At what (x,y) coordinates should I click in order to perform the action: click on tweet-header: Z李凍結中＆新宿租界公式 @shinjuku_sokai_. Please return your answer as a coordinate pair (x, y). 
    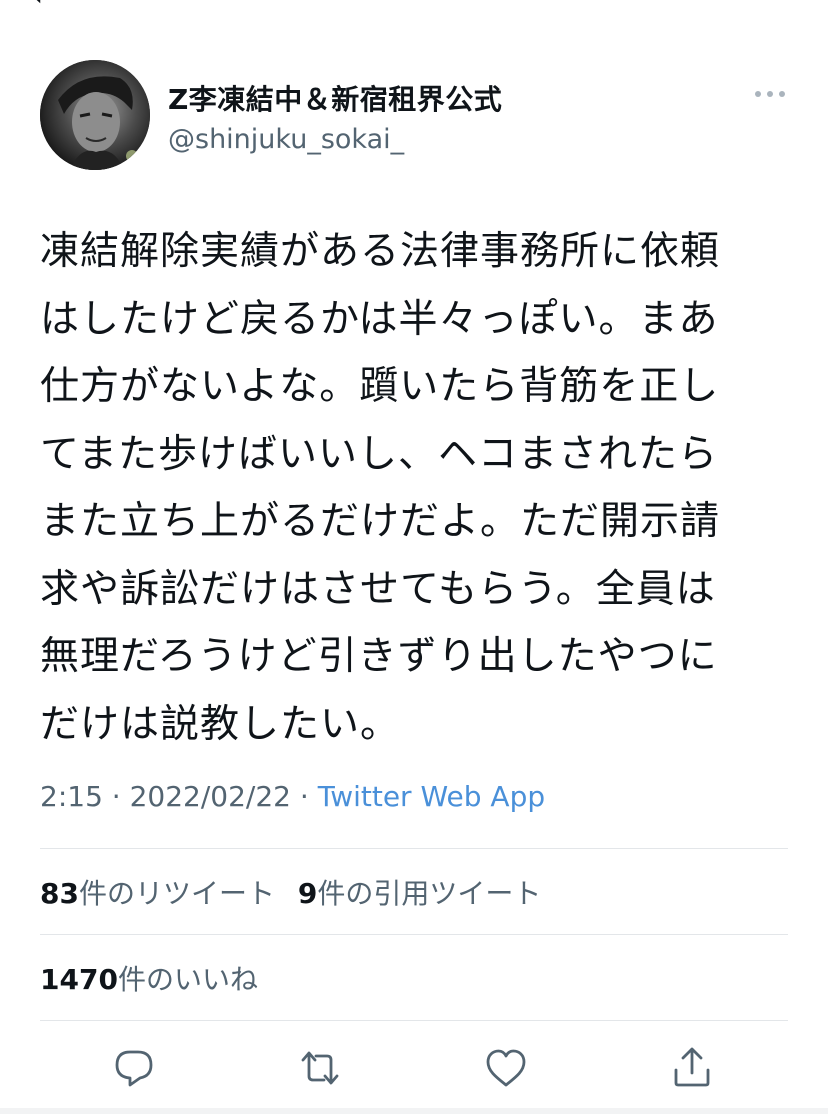
    Looking at the image, I should click on (420, 115).